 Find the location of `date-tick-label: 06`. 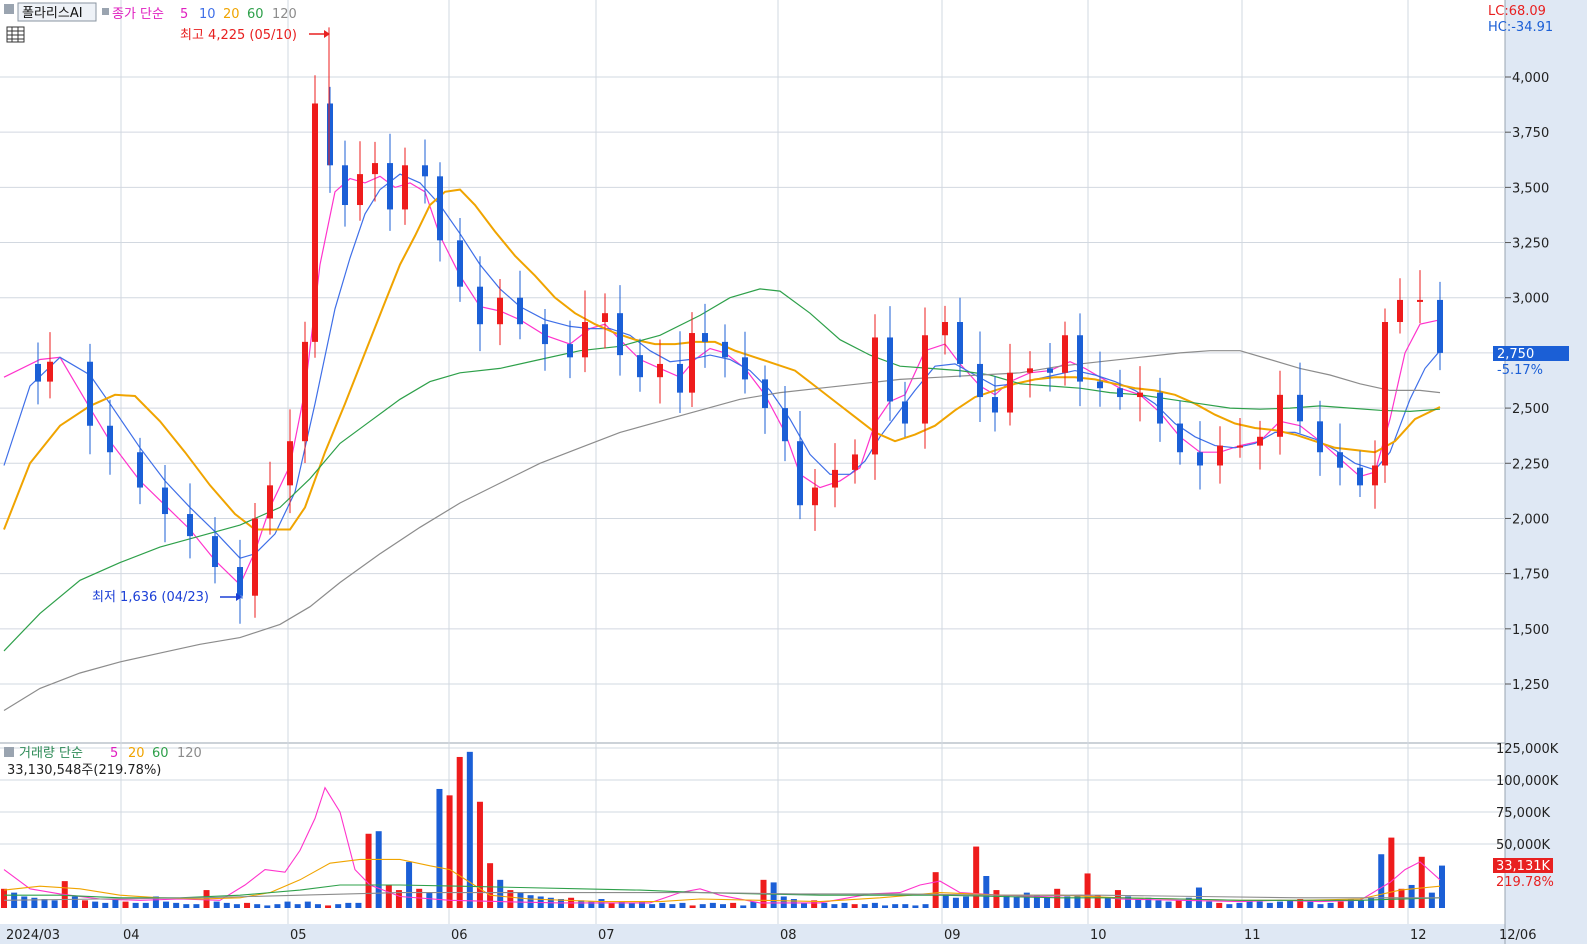

date-tick-label: 06 is located at coordinates (459, 935).